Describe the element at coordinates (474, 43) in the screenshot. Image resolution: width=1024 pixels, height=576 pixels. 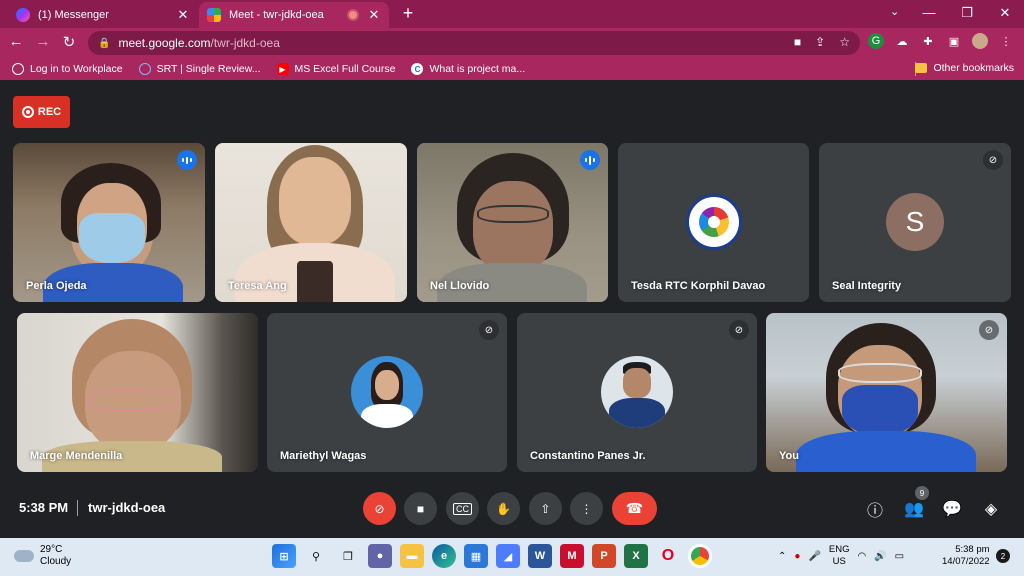
I see `address-bar: 🔒 meet.google.com/twr-jdkd-oea ■ ⇪ ☆` at that location.